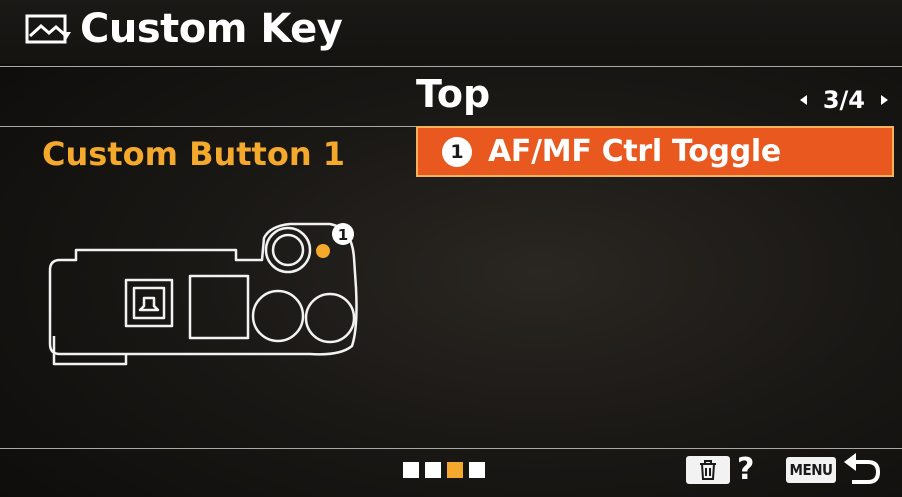 The height and width of the screenshot is (497, 902). What do you see at coordinates (211, 29) in the screenshot?
I see `page-title: Custom Key` at bounding box center [211, 29].